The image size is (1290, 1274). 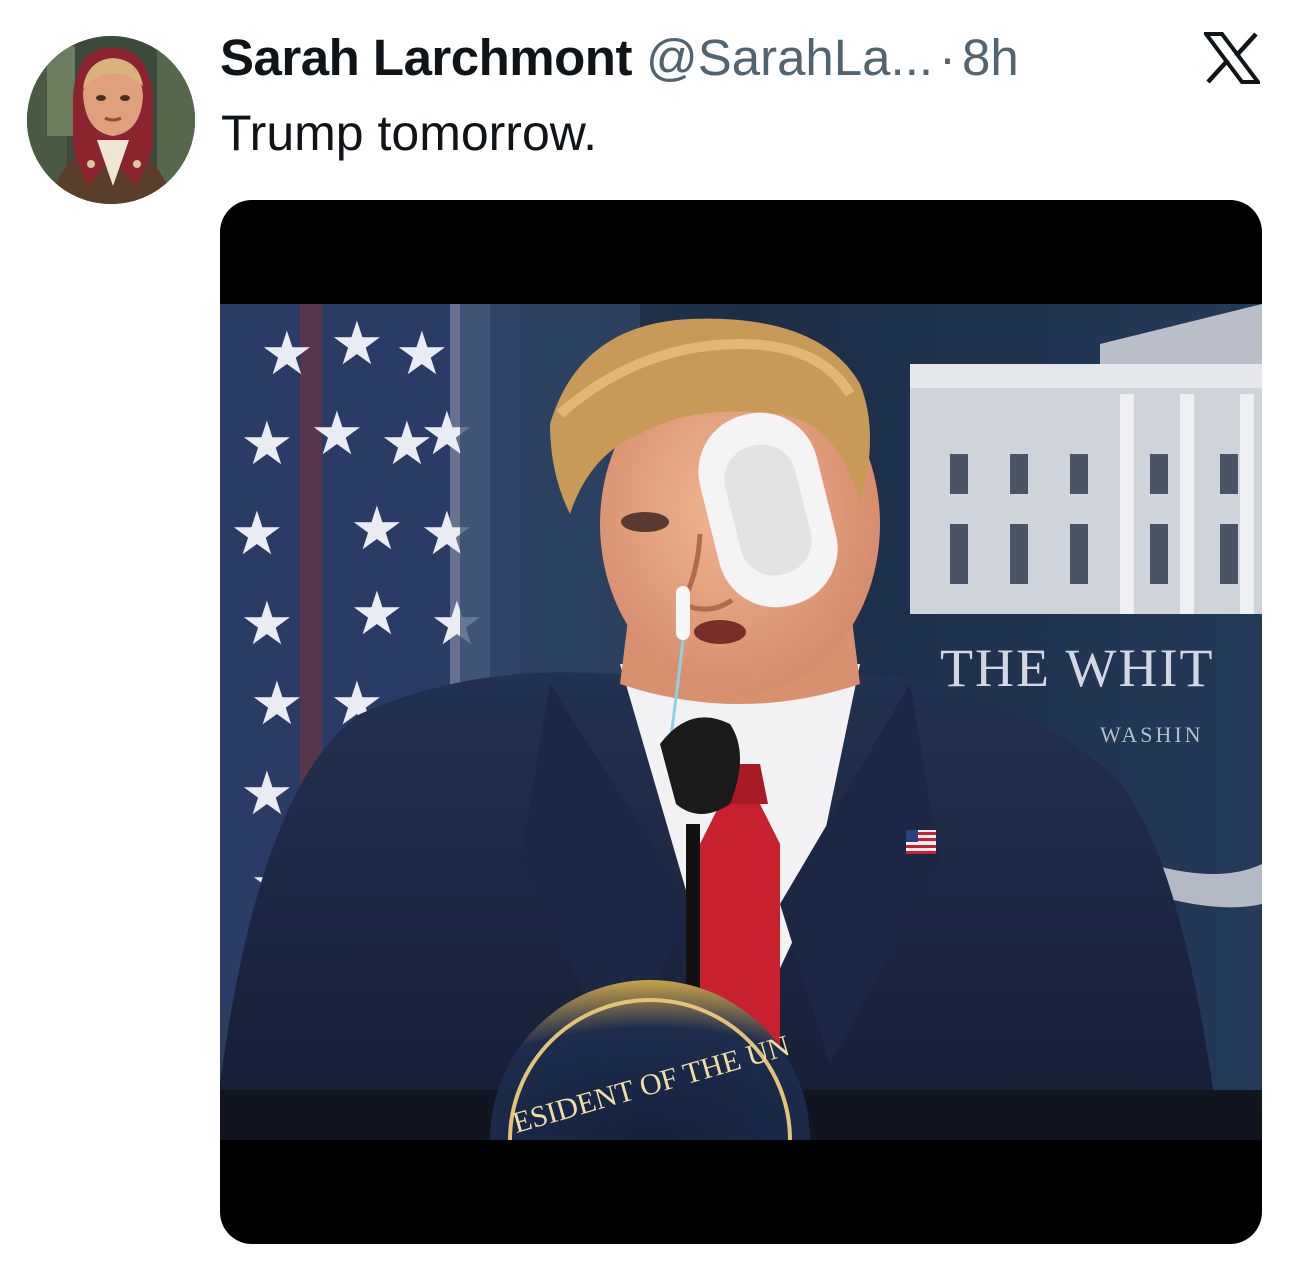 I want to click on display-name: Sarah Larchmont, so click(x=426, y=57).